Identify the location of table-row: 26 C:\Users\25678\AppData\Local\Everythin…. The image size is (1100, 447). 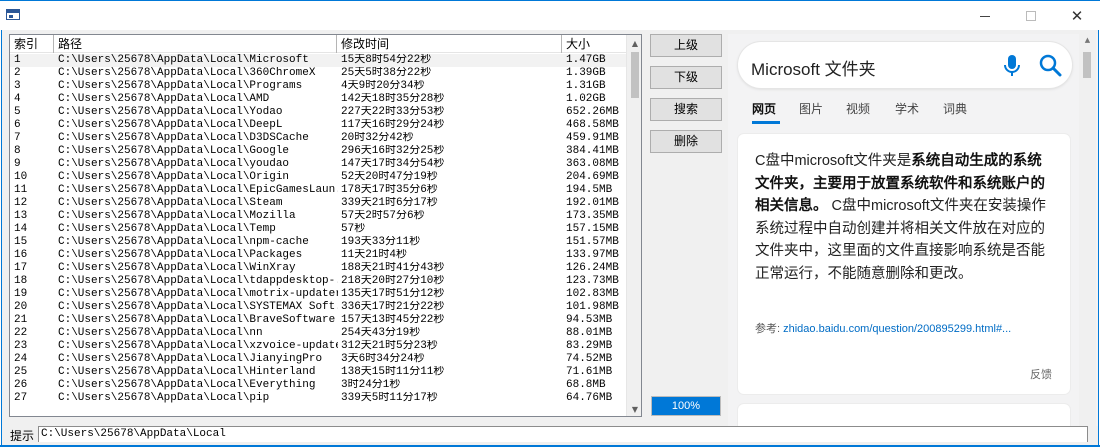
(318, 385).